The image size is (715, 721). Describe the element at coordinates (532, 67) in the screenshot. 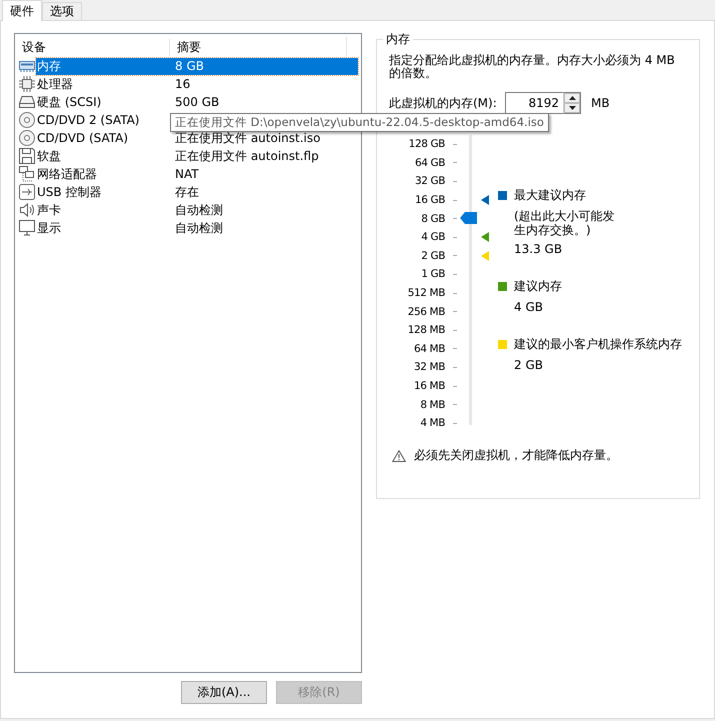

I see `description: 指定分配给此虚拟机的内存量。内存大小必须为 4 MB 的倍数。` at that location.